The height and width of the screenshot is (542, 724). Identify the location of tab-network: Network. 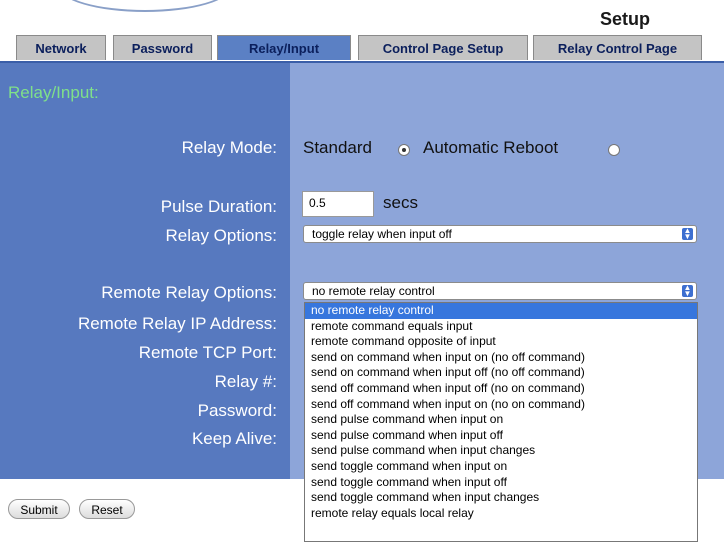
(61, 47).